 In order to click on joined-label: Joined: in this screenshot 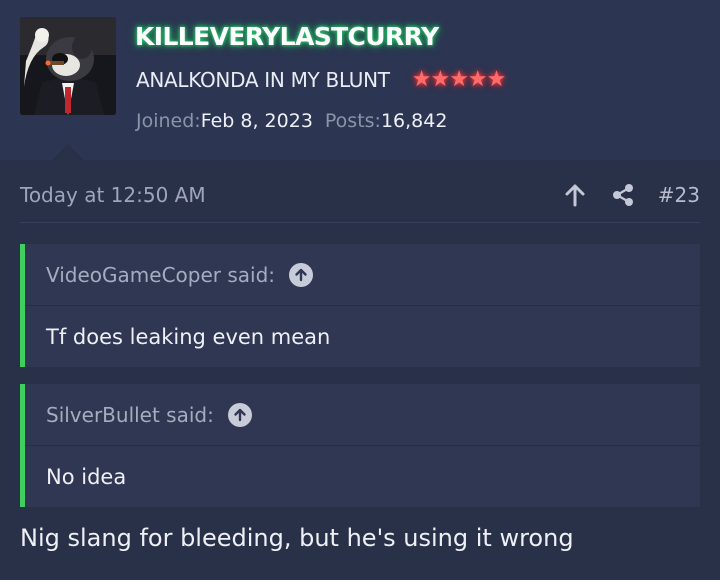, I will do `click(168, 121)`.